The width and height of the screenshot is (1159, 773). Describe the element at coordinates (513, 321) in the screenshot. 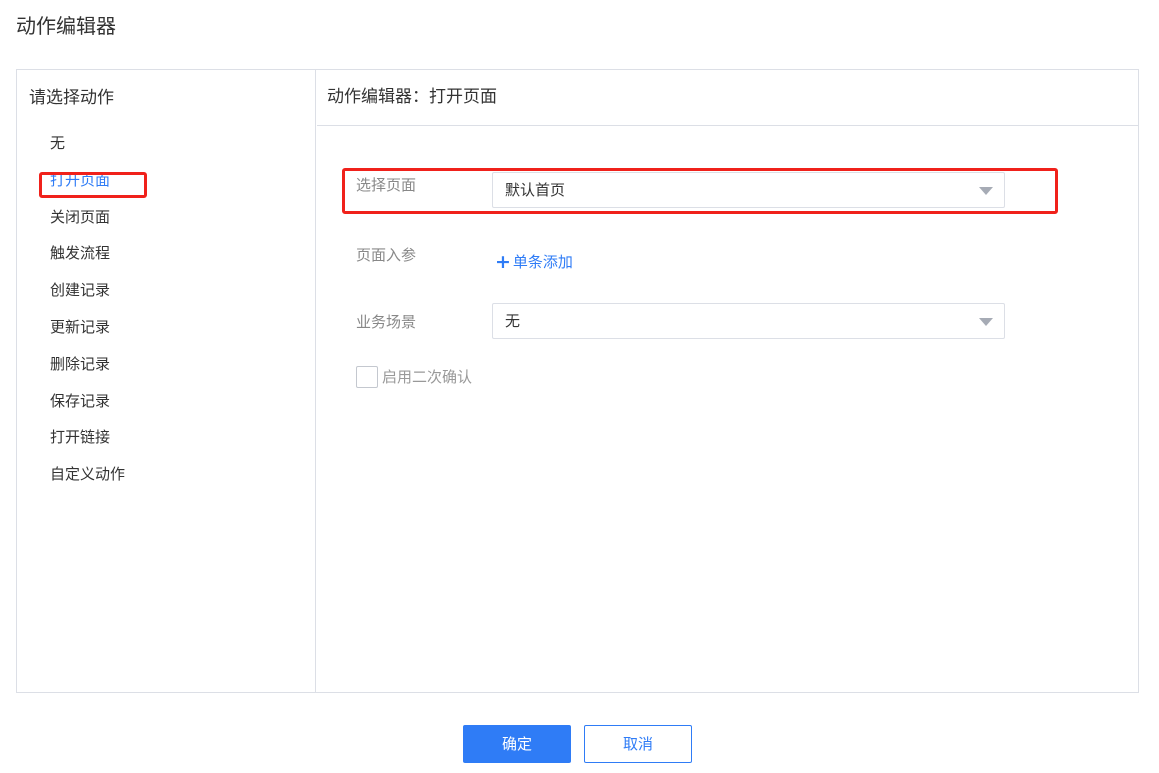

I see `business-scene-value: 无` at that location.